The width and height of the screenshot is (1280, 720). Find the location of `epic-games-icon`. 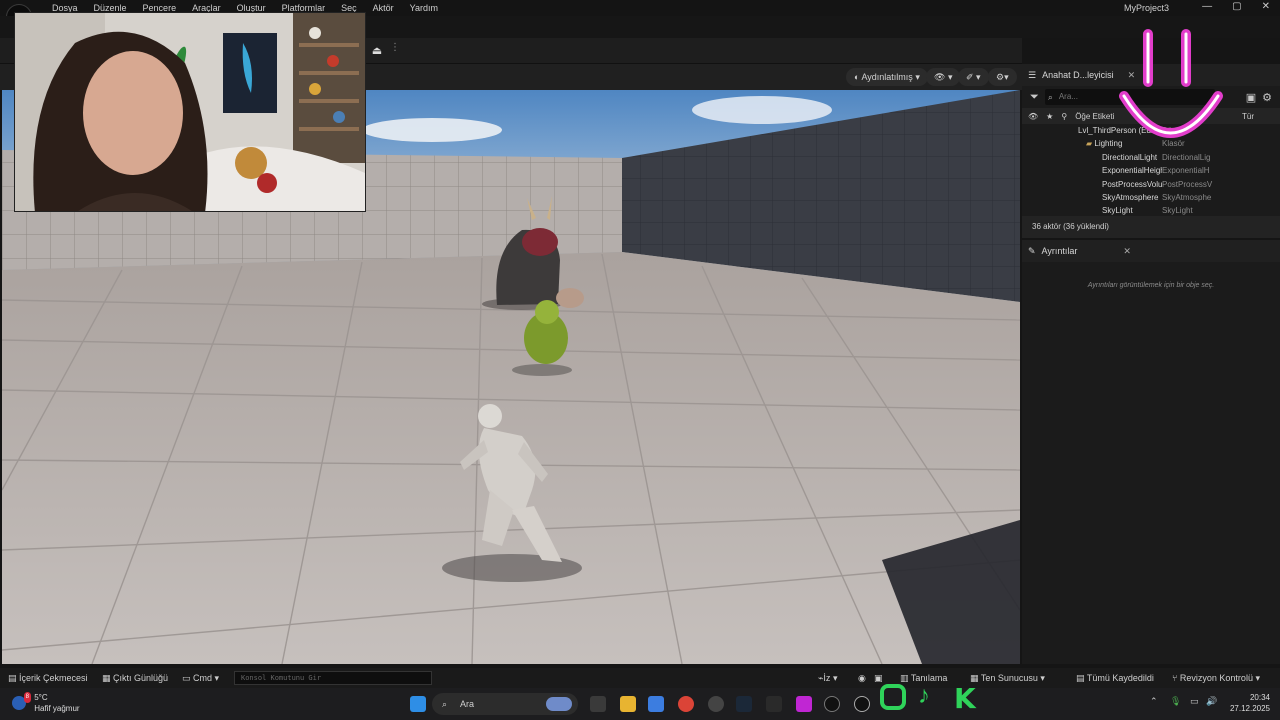

epic-games-icon is located at coordinates (774, 704).